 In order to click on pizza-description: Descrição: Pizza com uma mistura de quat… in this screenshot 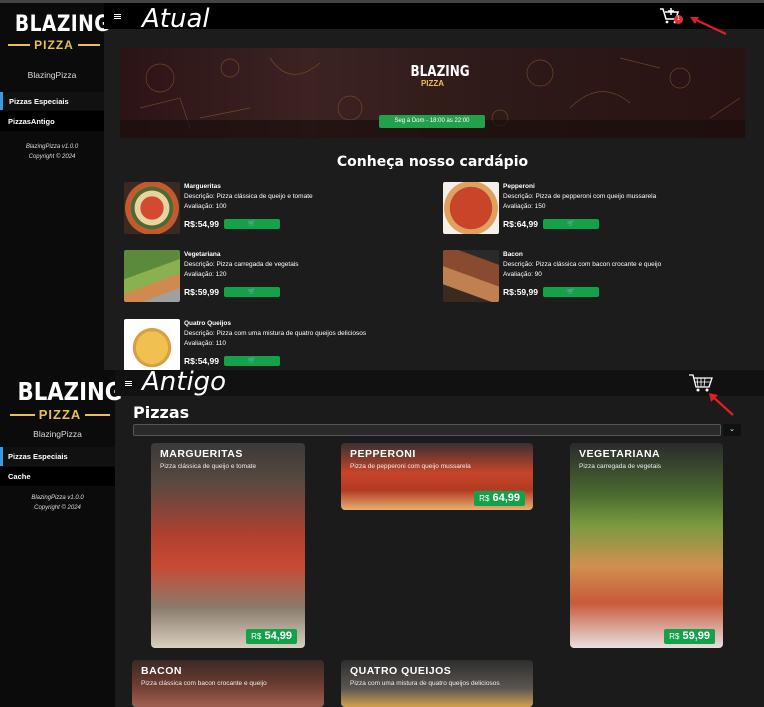, I will do `click(275, 333)`.